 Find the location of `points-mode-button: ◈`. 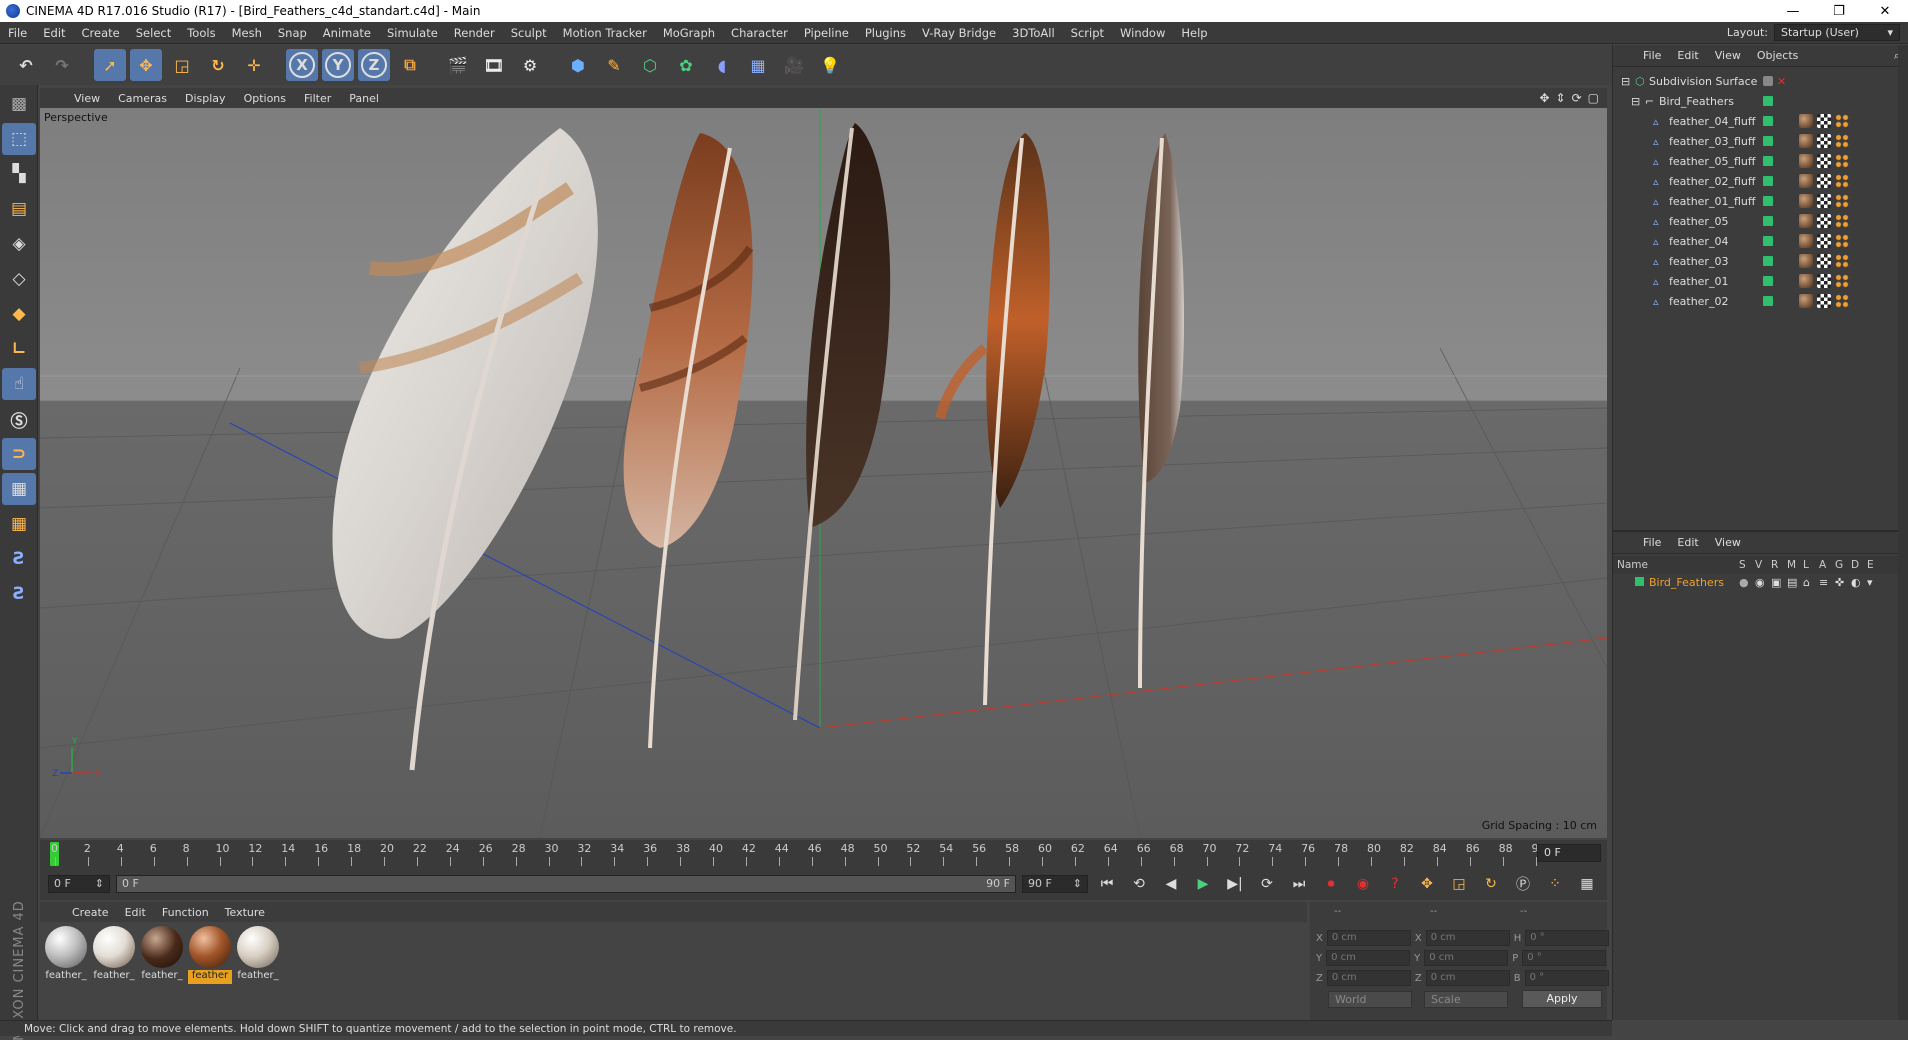

points-mode-button: ◈ is located at coordinates (19, 244).